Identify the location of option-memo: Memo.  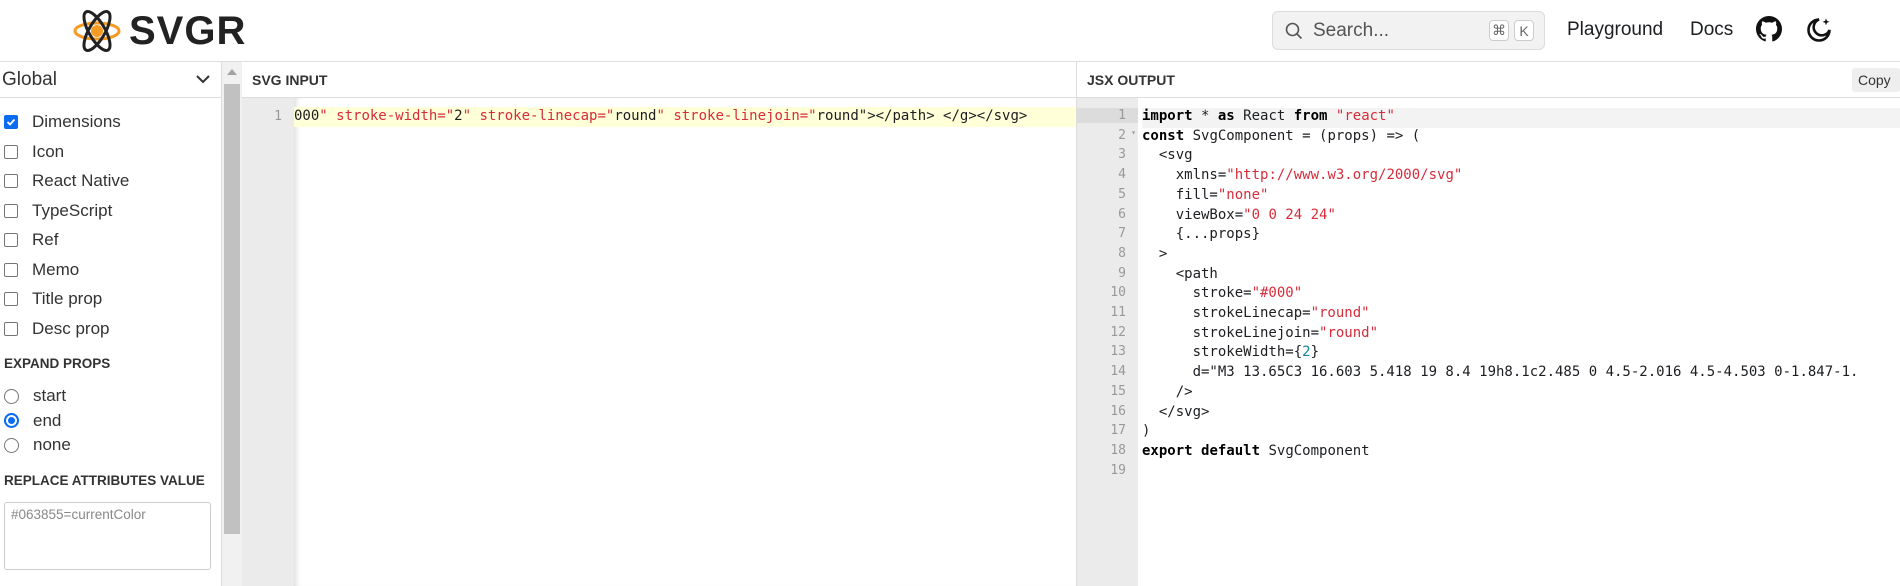
(41, 270).